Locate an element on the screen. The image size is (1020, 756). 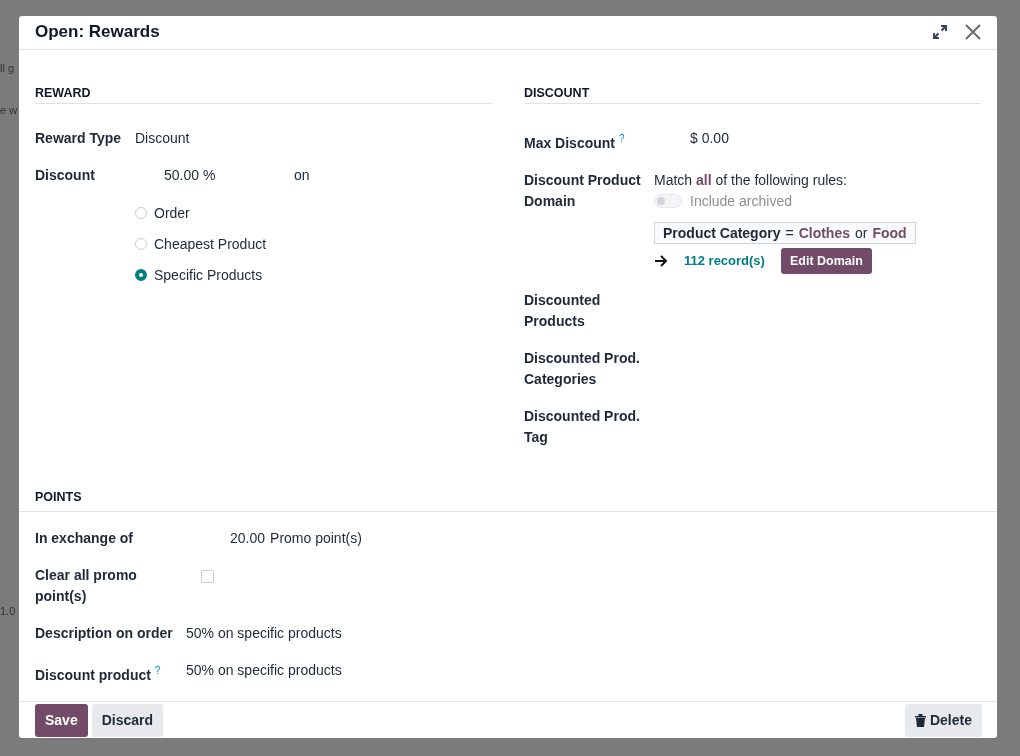
field-label: Discount is located at coordinates (65, 175).